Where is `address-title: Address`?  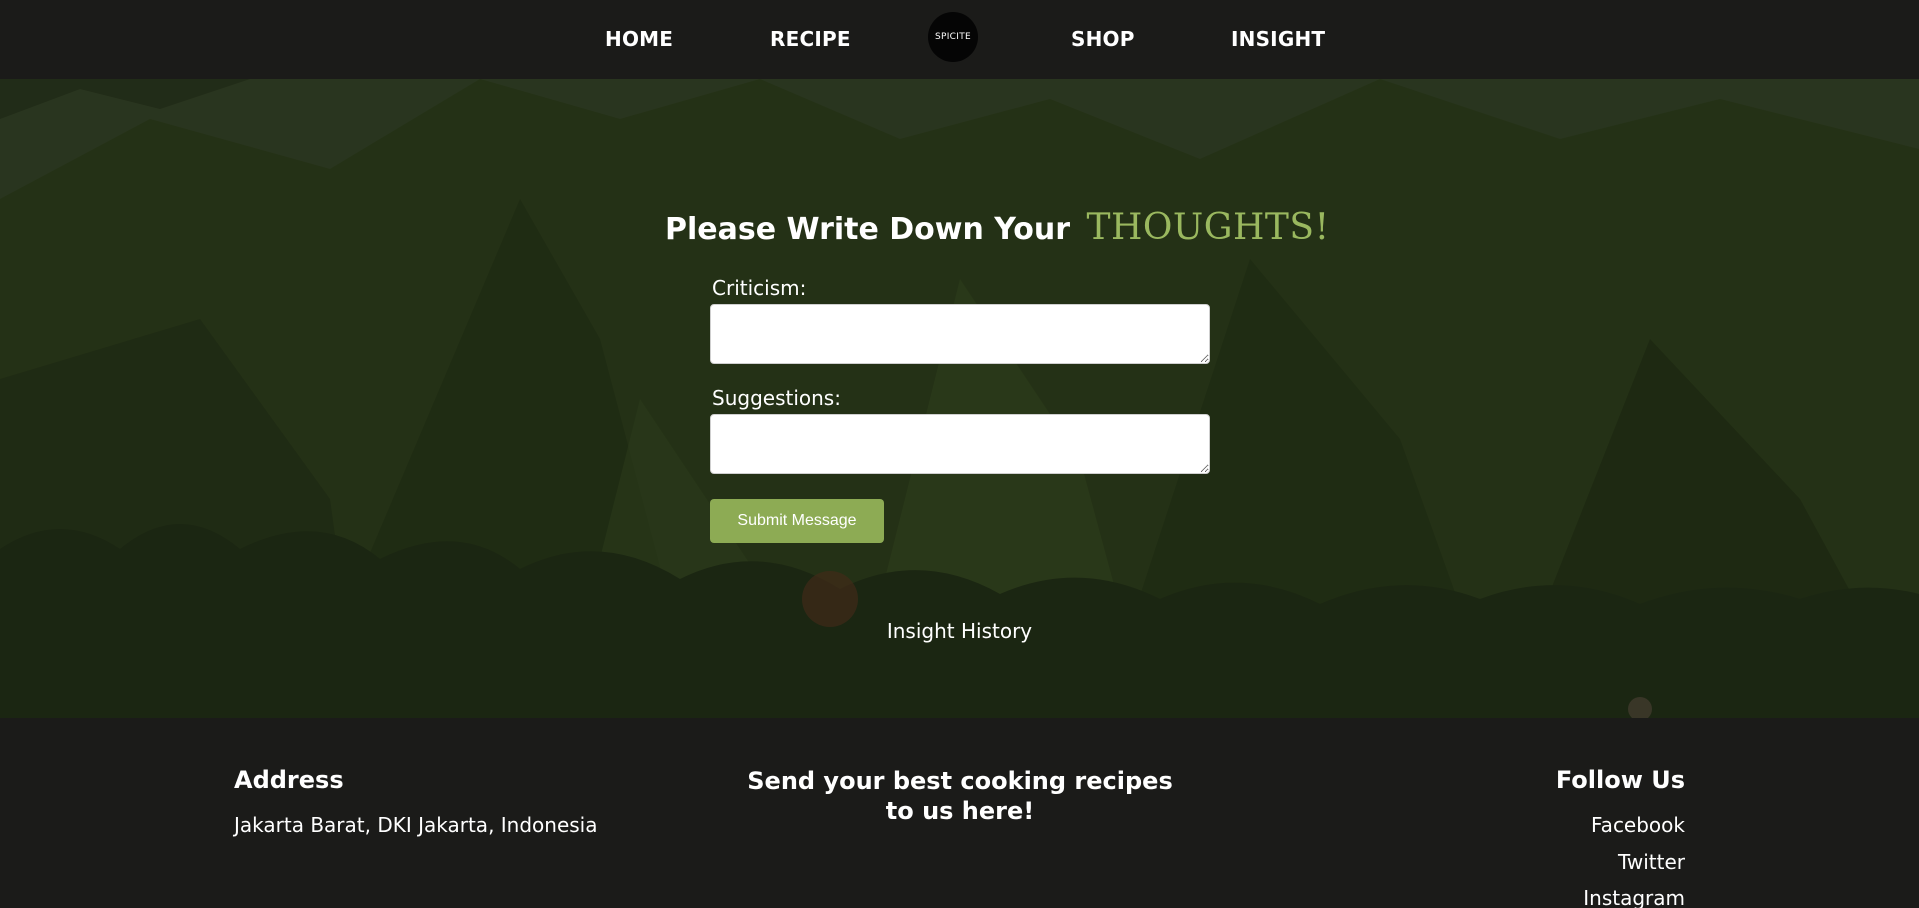
address-title: Address is located at coordinates (289, 780).